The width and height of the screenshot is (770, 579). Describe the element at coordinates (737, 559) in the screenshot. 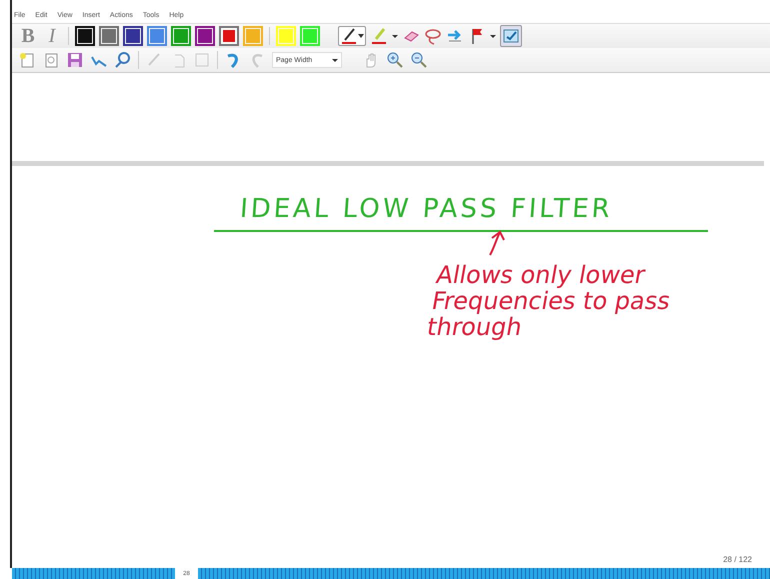

I see `page-counter: 28 / 122` at that location.